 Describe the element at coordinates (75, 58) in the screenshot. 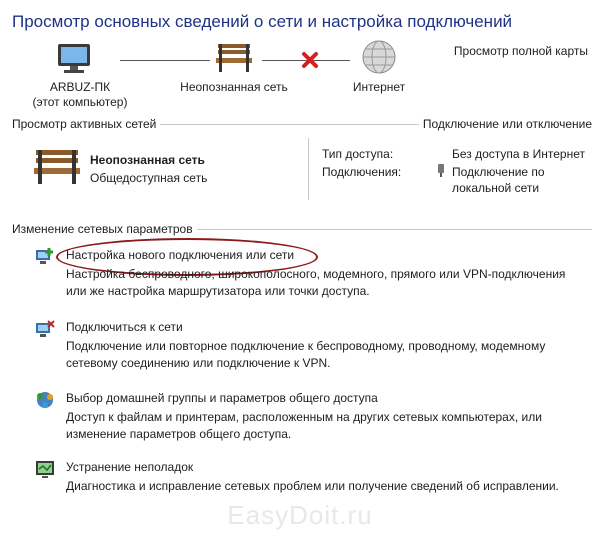

I see `computer-icon` at that location.